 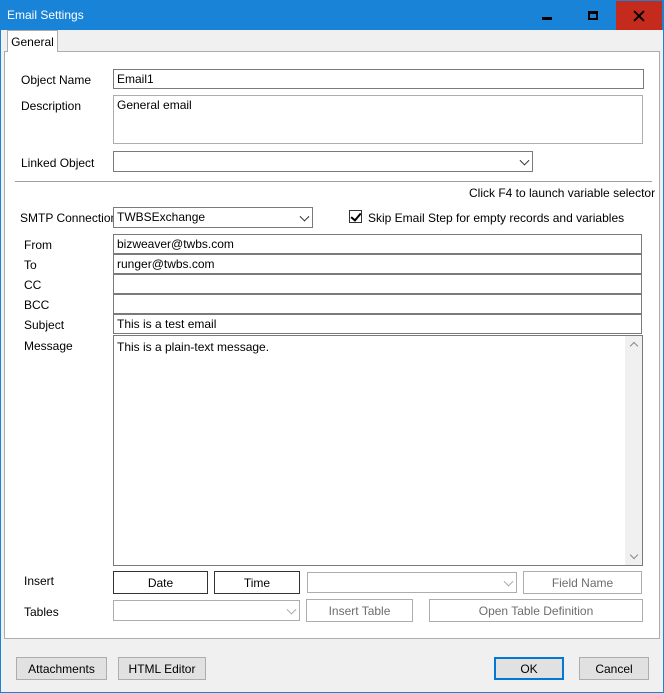 I want to click on insert-label: Insert, so click(x=39, y=581).